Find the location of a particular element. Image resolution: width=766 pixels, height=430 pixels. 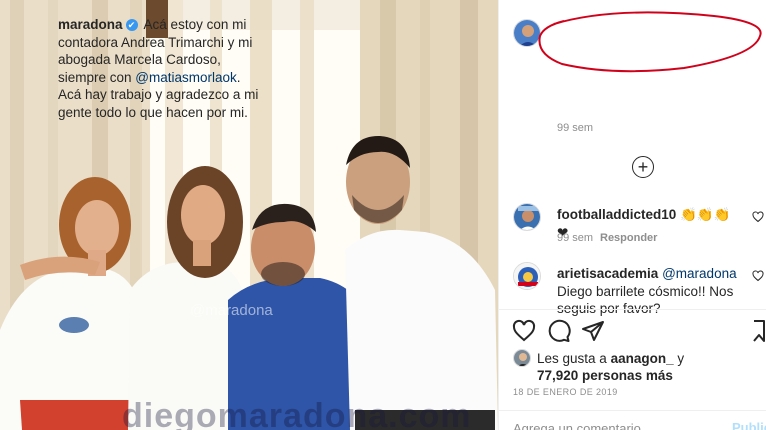

post-date: 18 DE ENERO DE 2019 is located at coordinates (565, 392).